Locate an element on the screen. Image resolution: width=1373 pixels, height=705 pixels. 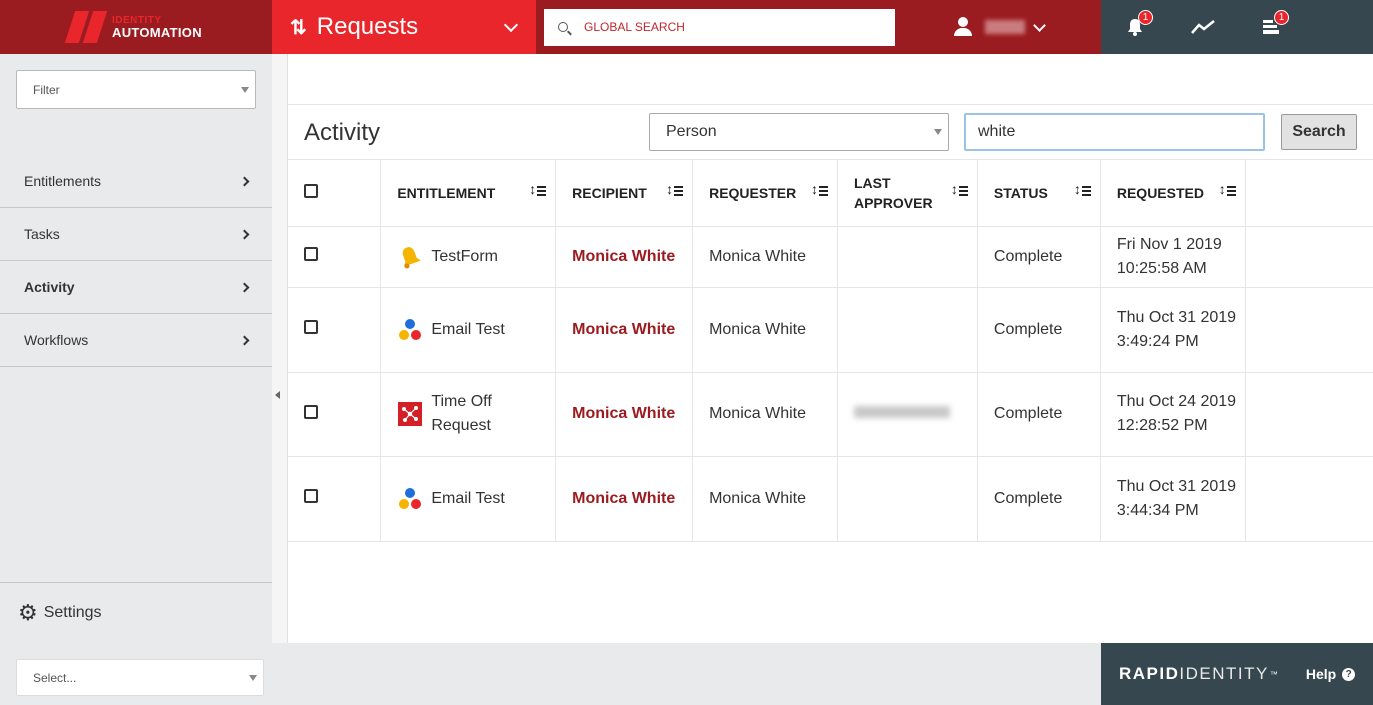
molecule-icon is located at coordinates (410, 329).